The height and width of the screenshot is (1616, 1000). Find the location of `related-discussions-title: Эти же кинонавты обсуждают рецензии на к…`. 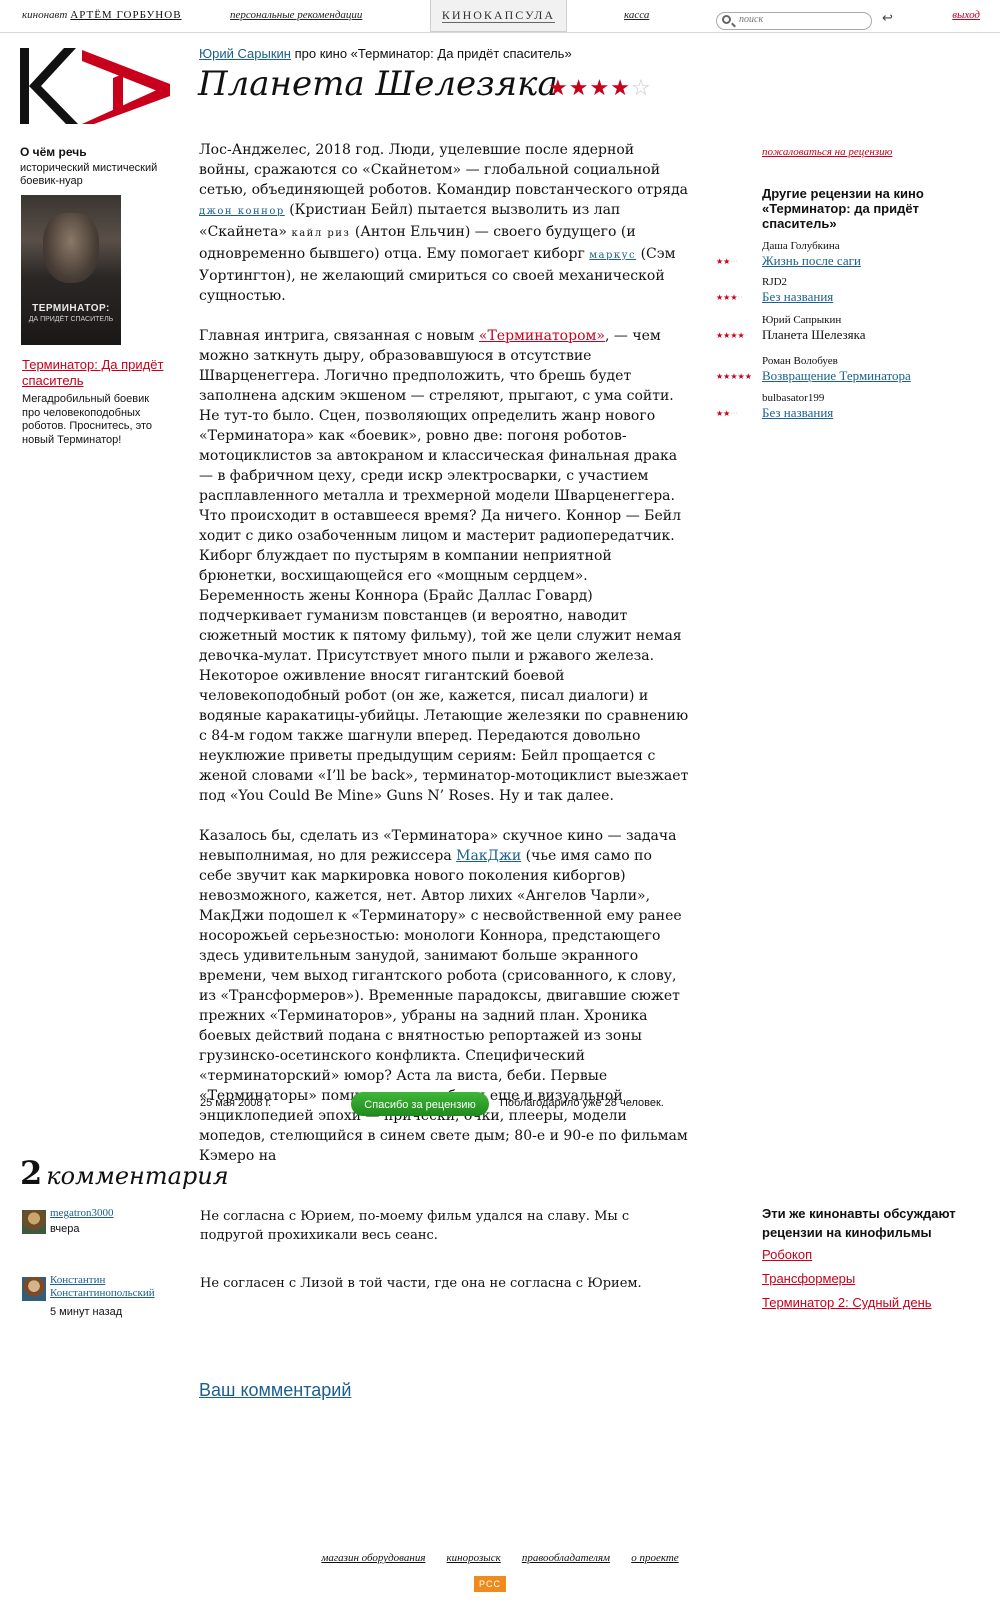

related-discussions-title: Эти же кинонавты обсуждают рецензии на к… is located at coordinates (859, 1223).